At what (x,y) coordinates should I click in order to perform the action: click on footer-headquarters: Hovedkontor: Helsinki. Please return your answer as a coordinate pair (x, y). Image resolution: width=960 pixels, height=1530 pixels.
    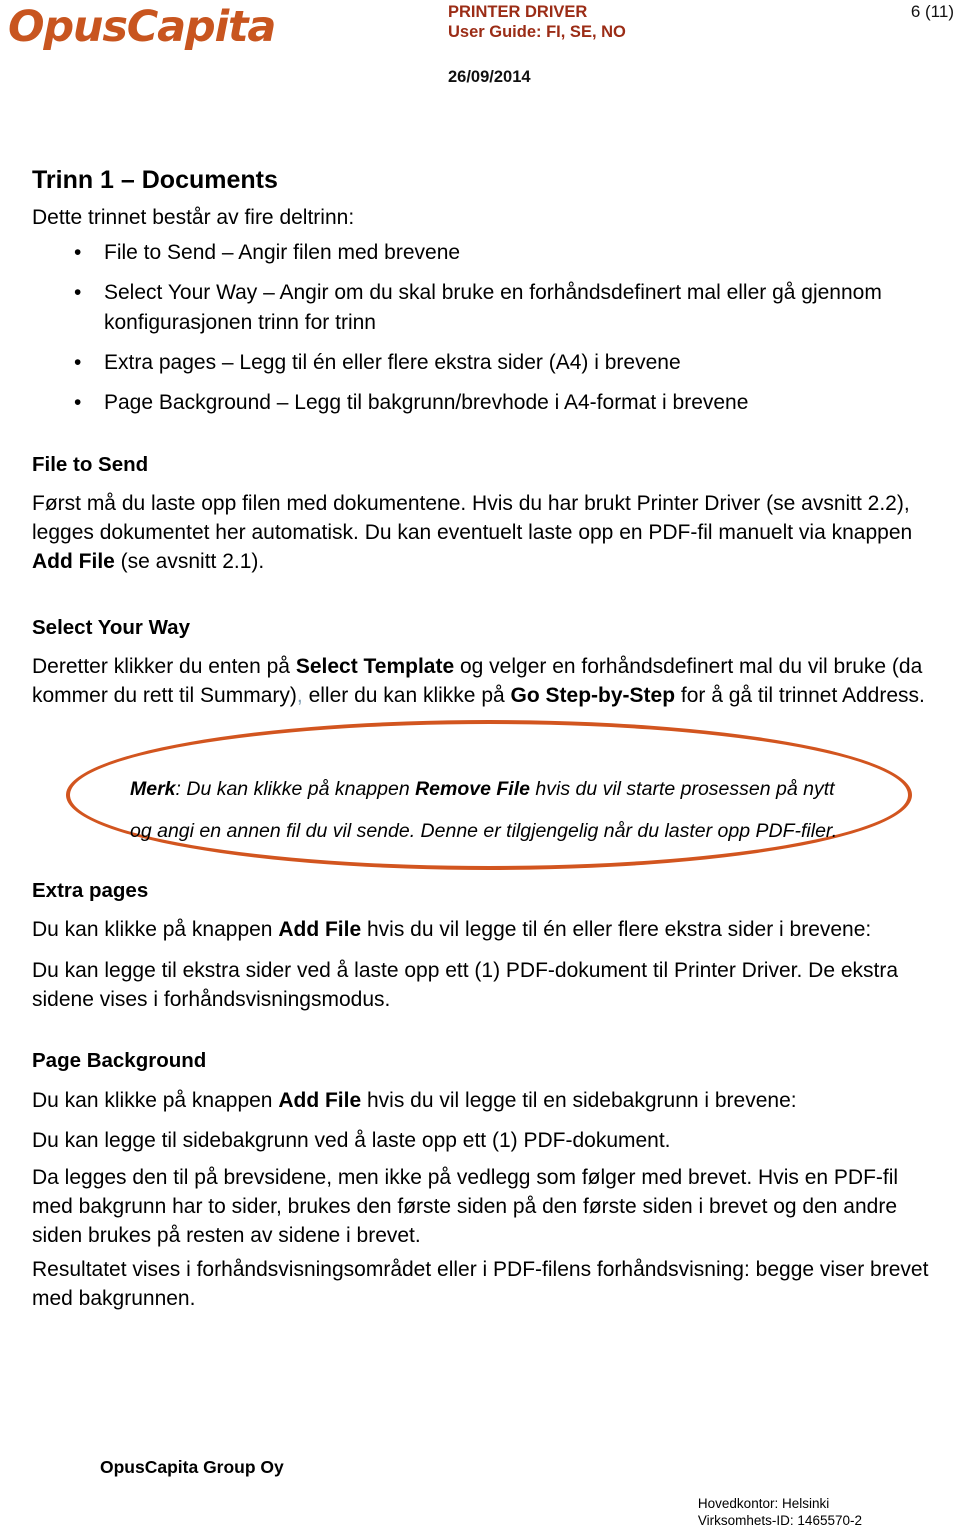
    Looking at the image, I should click on (763, 1503).